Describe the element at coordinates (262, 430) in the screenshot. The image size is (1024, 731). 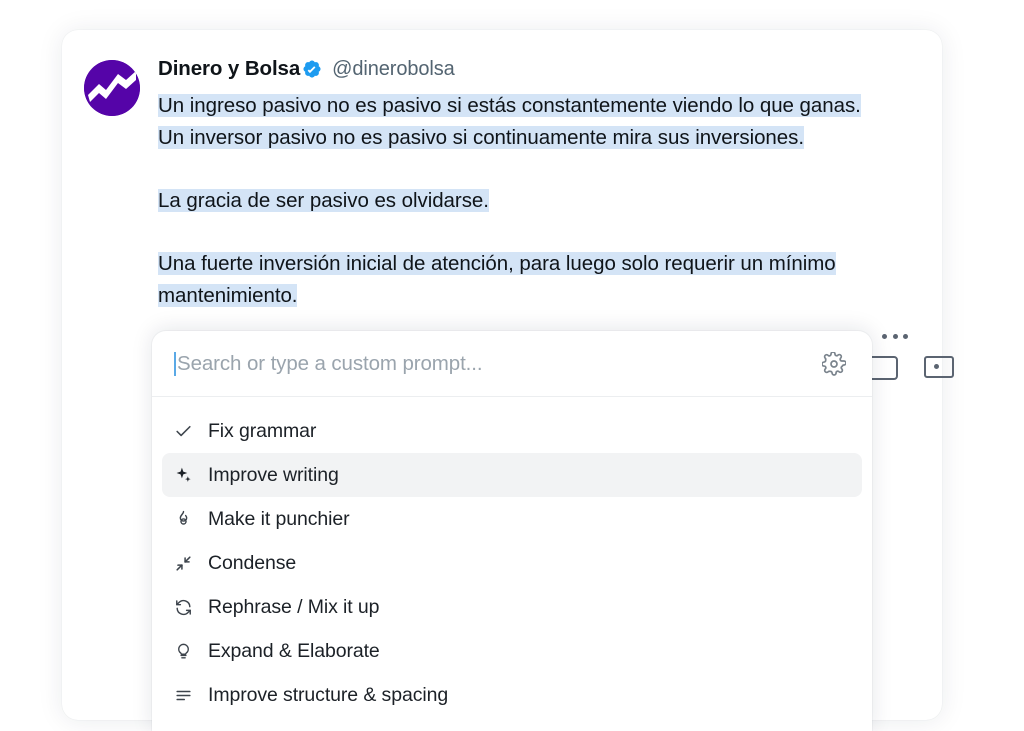
I see `menu-item-label: Fix grammar` at that location.